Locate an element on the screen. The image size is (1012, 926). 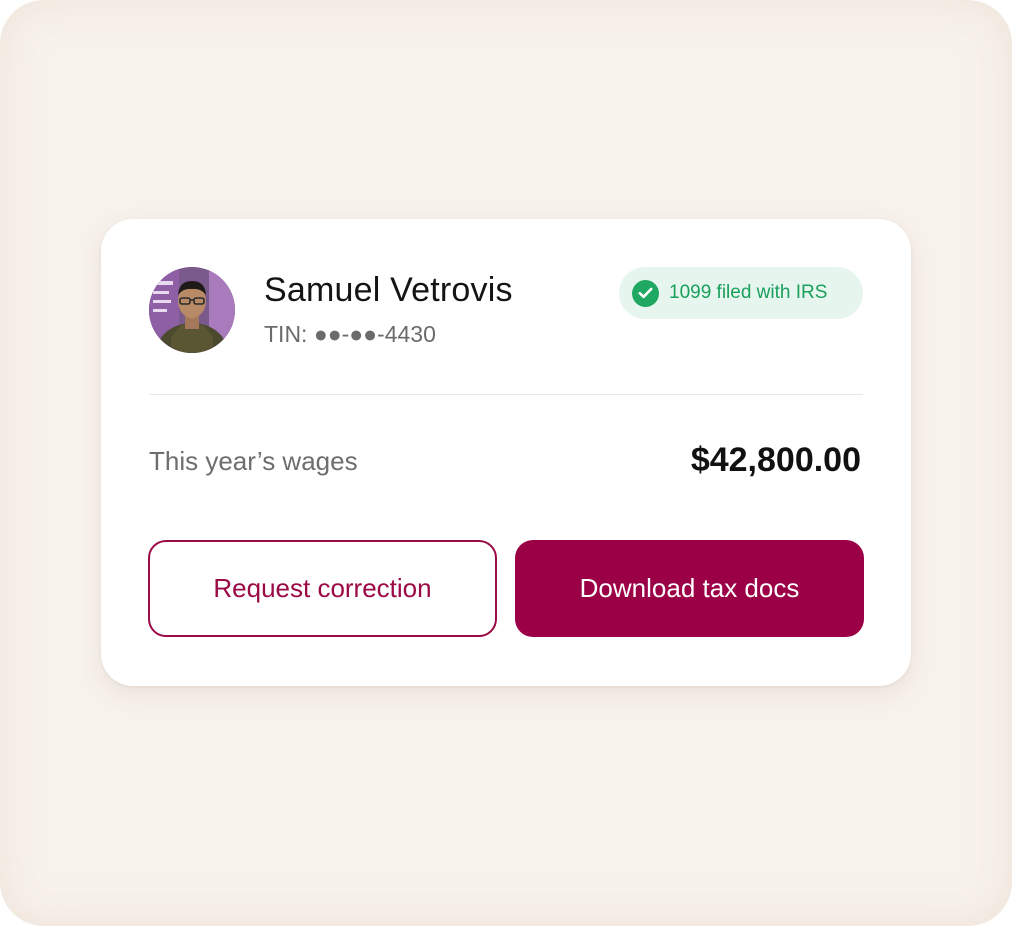
wages-label: This year’s wages is located at coordinates (253, 461).